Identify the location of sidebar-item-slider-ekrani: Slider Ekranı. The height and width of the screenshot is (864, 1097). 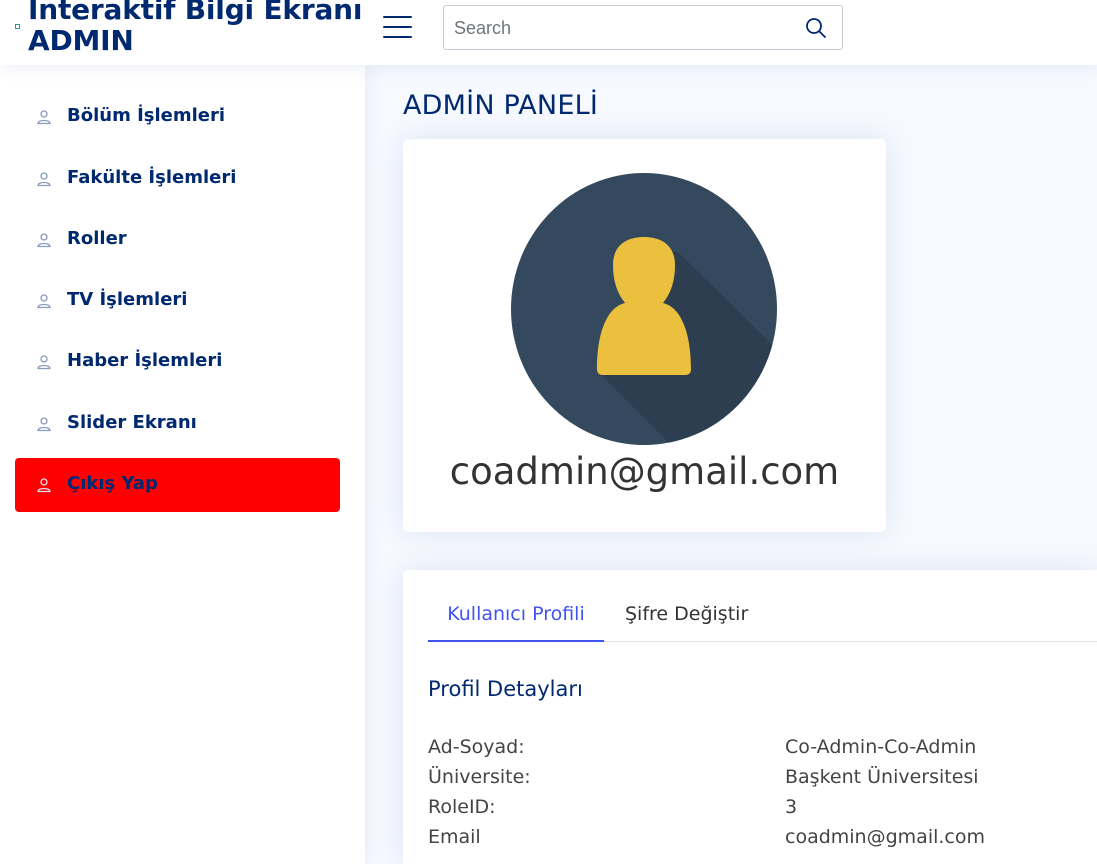
(177, 424).